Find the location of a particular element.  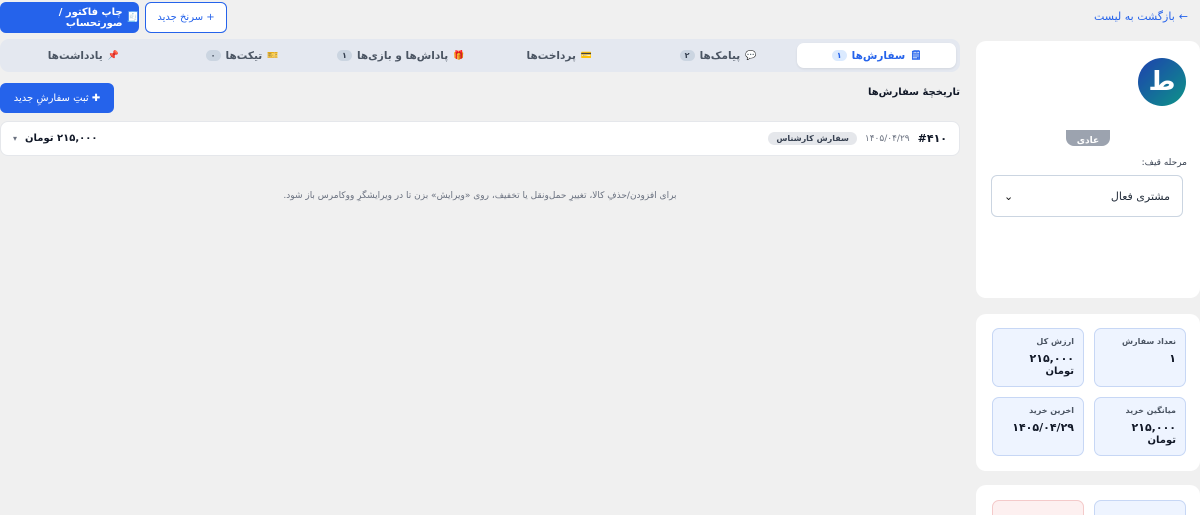

stat-label: نعداد سفارش is located at coordinates (1148, 341).